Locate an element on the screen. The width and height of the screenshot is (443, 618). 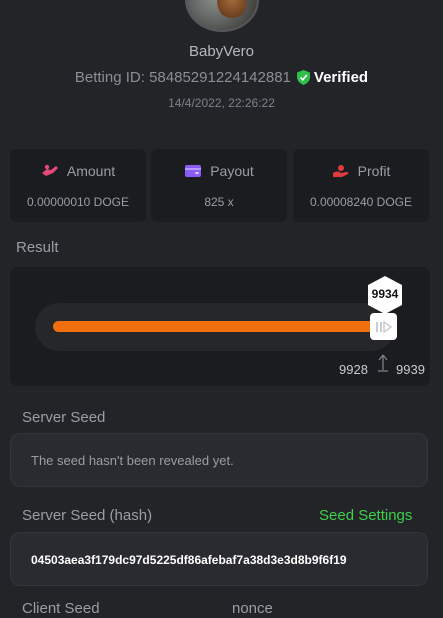
payout-card: Payout 825 x is located at coordinates (219, 185).